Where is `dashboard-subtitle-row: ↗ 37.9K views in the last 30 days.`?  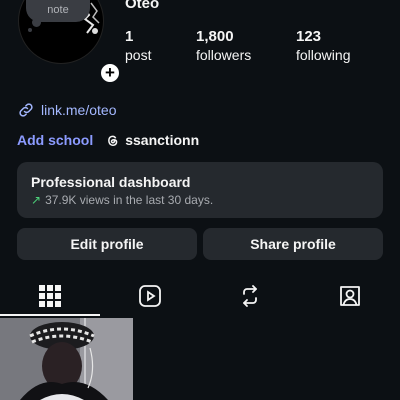 dashboard-subtitle-row: ↗ 37.9K views in the last 30 days. is located at coordinates (200, 200).